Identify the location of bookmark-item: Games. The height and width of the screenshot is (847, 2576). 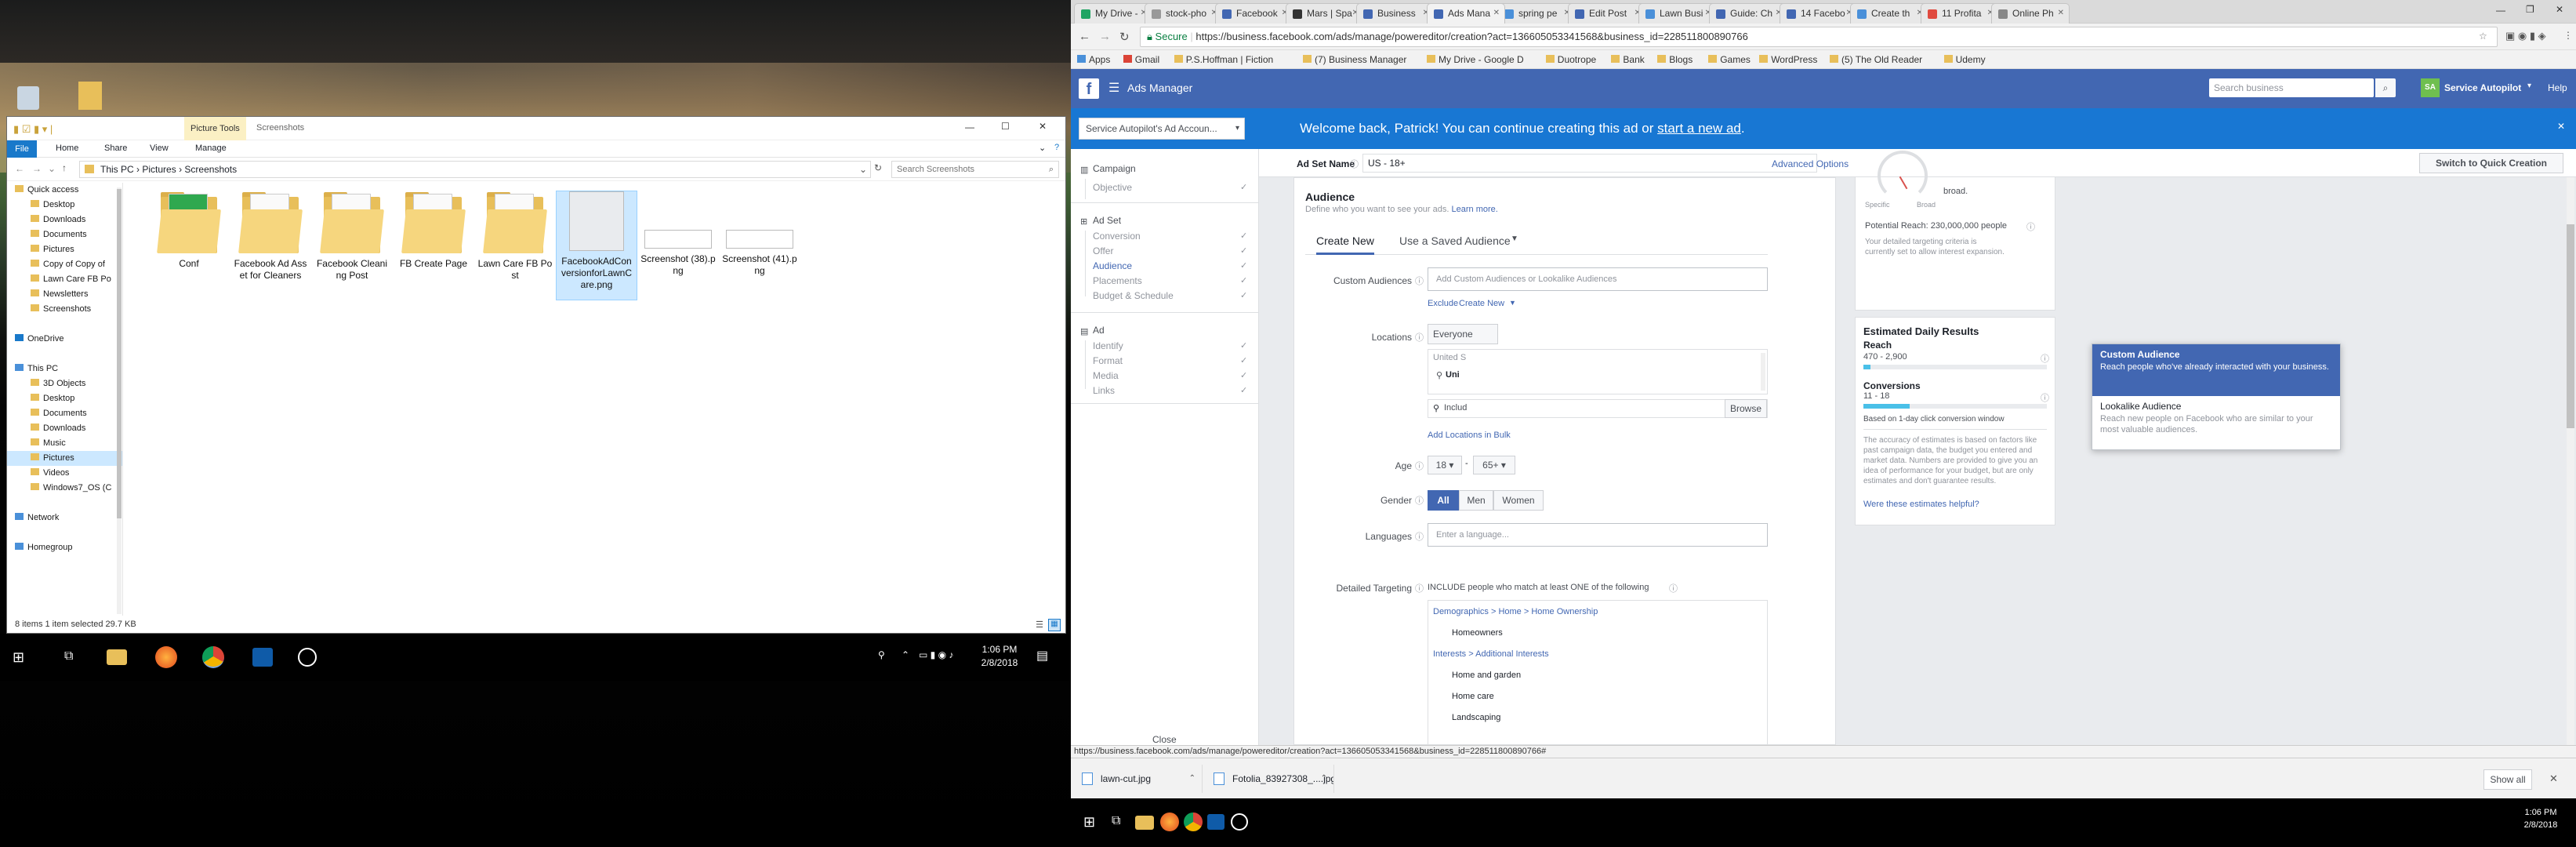
(1730, 59).